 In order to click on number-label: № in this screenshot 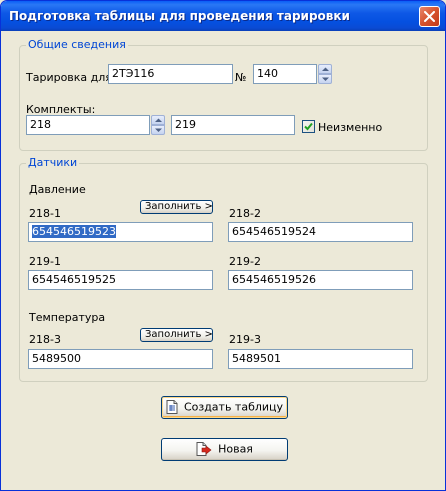, I will do `click(241, 77)`.